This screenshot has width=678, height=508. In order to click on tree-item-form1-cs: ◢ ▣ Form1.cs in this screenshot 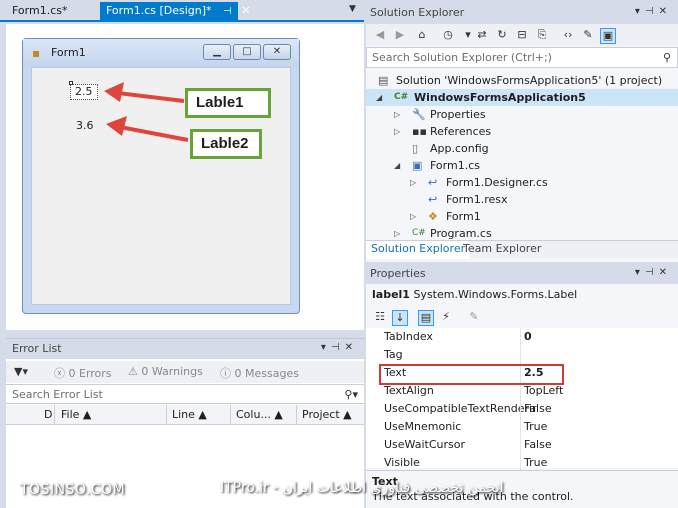, I will do `click(522, 165)`.